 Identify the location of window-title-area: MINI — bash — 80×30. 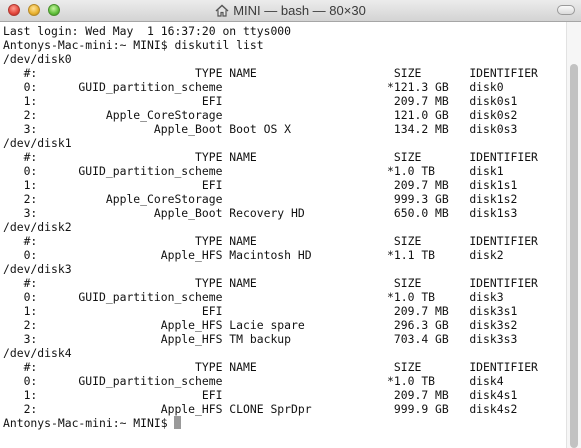
(290, 12).